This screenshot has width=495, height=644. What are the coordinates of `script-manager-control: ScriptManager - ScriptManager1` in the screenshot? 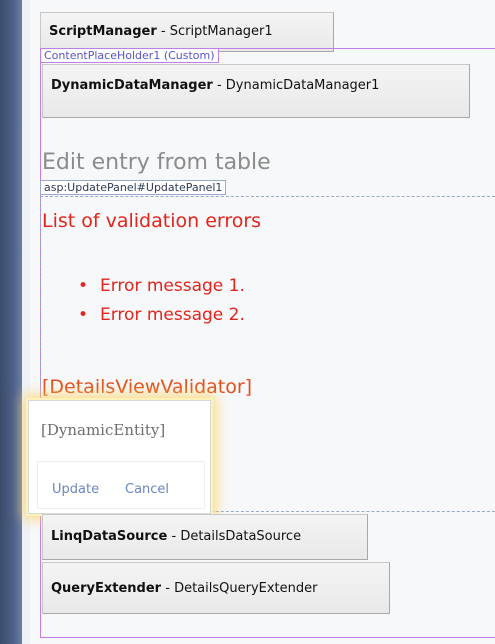 It's located at (187, 32).